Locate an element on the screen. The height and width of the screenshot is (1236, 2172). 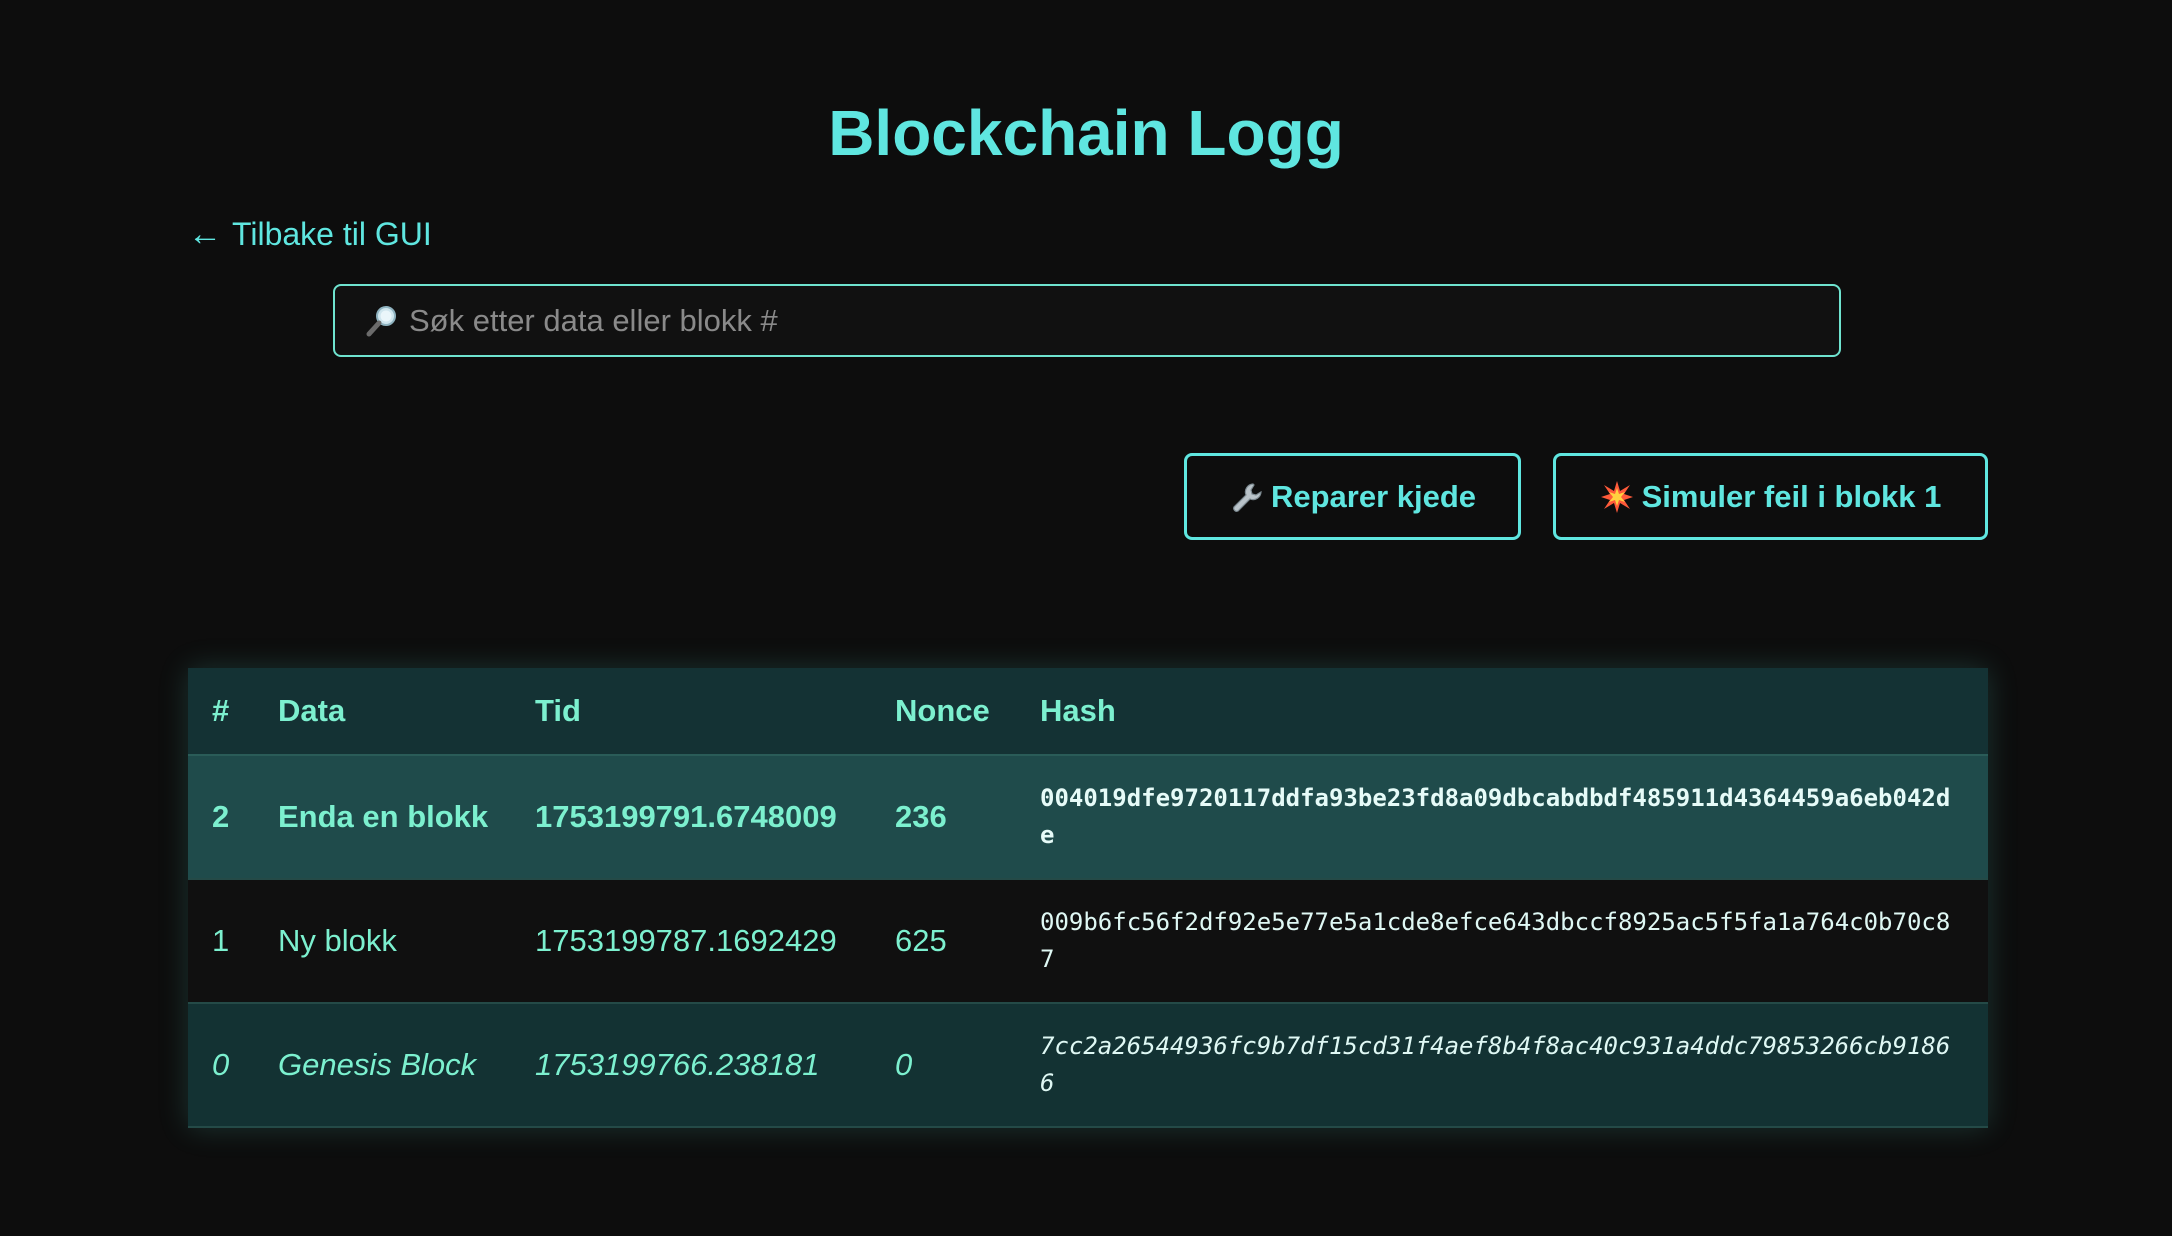
column-header-data: Data is located at coordinates (382, 712).